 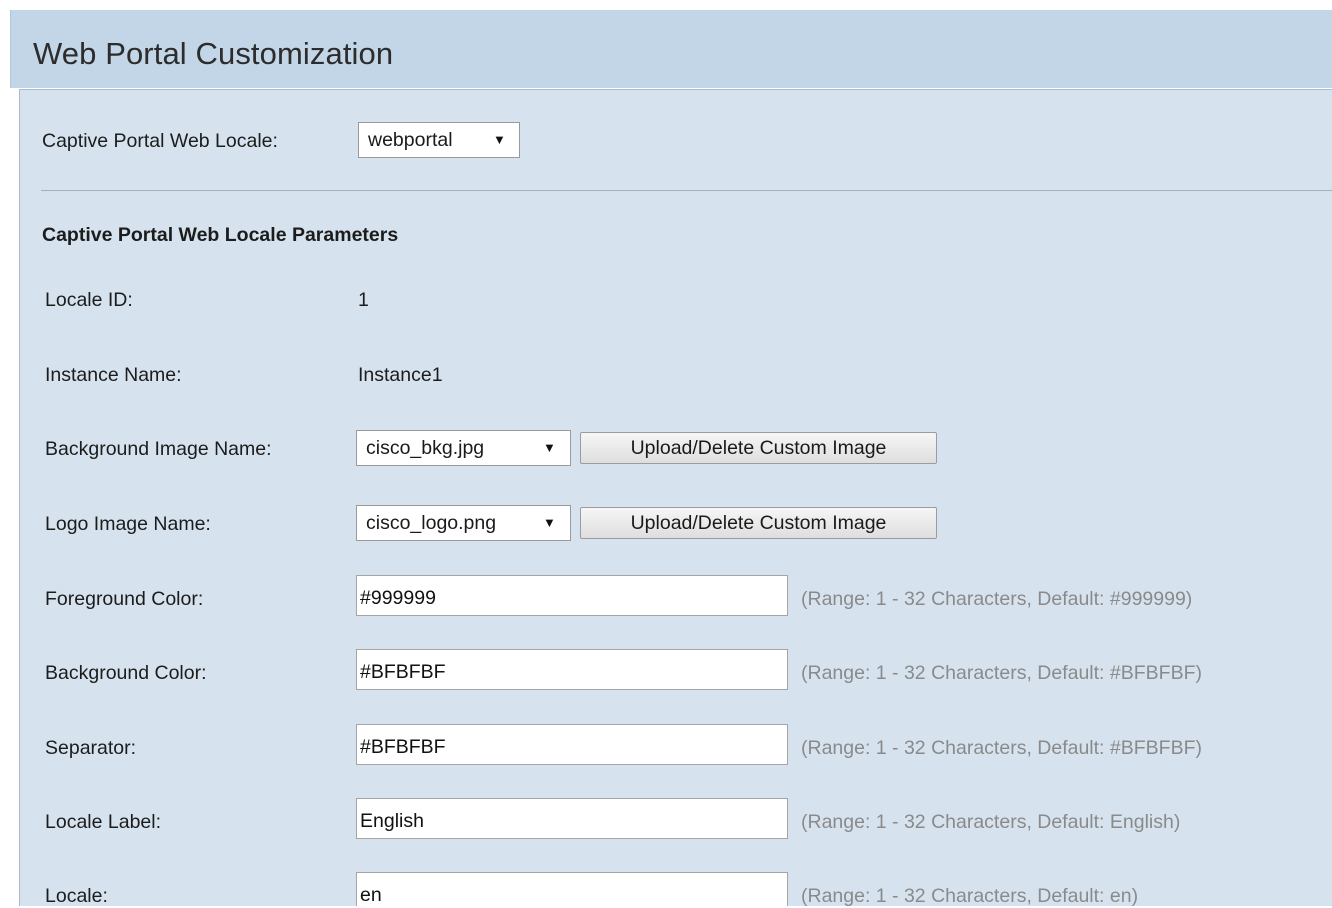 I want to click on page-title: Web Portal Customization, so click(x=213, y=53).